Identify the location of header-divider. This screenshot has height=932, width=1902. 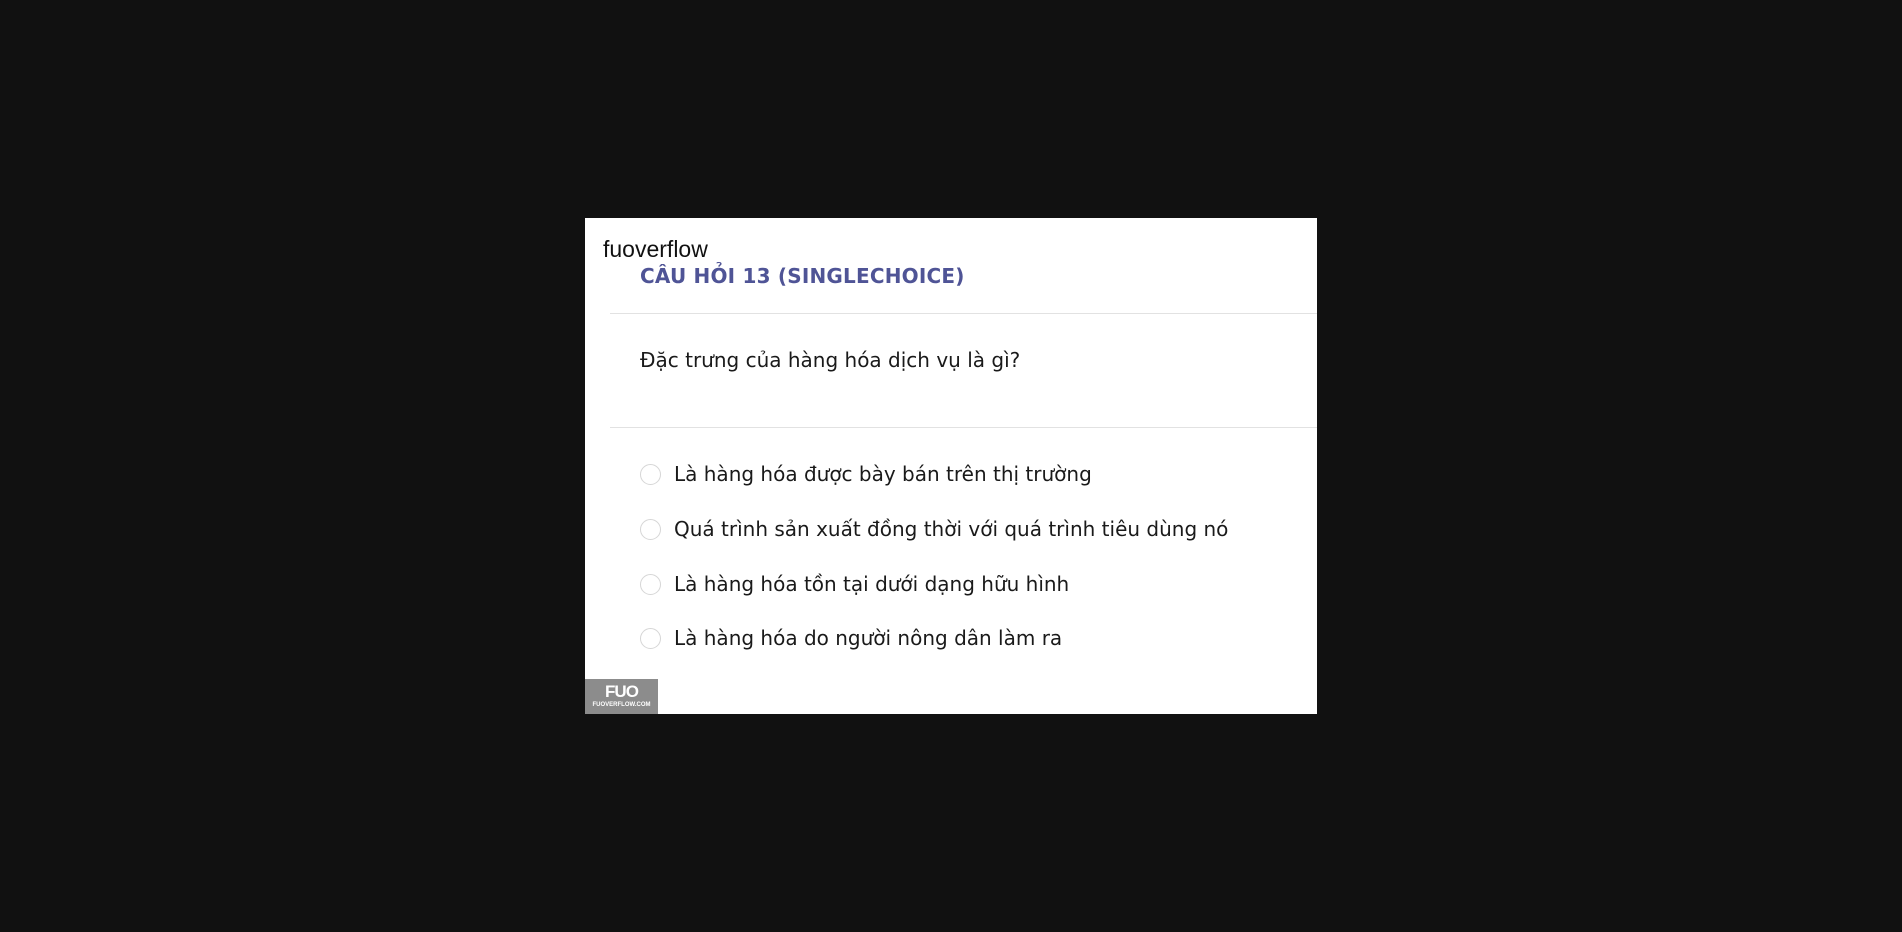
(963, 313).